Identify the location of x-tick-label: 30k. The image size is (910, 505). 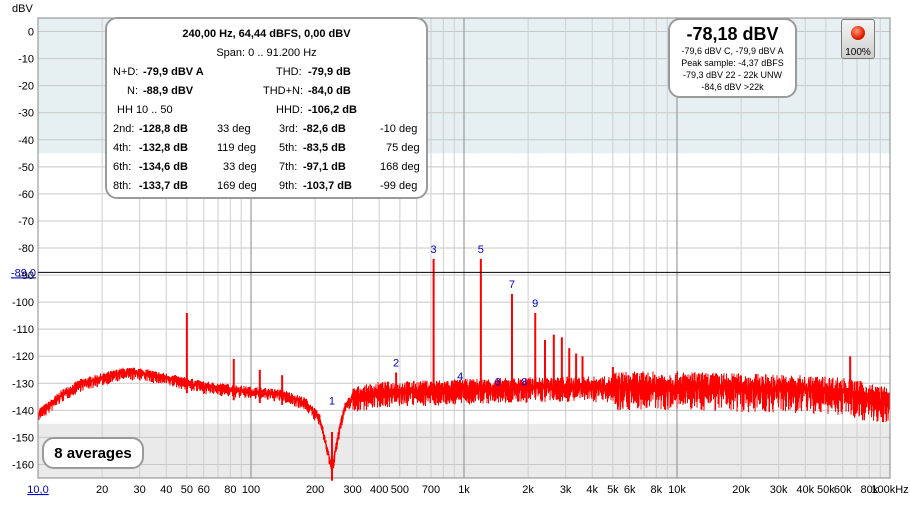
(779, 490).